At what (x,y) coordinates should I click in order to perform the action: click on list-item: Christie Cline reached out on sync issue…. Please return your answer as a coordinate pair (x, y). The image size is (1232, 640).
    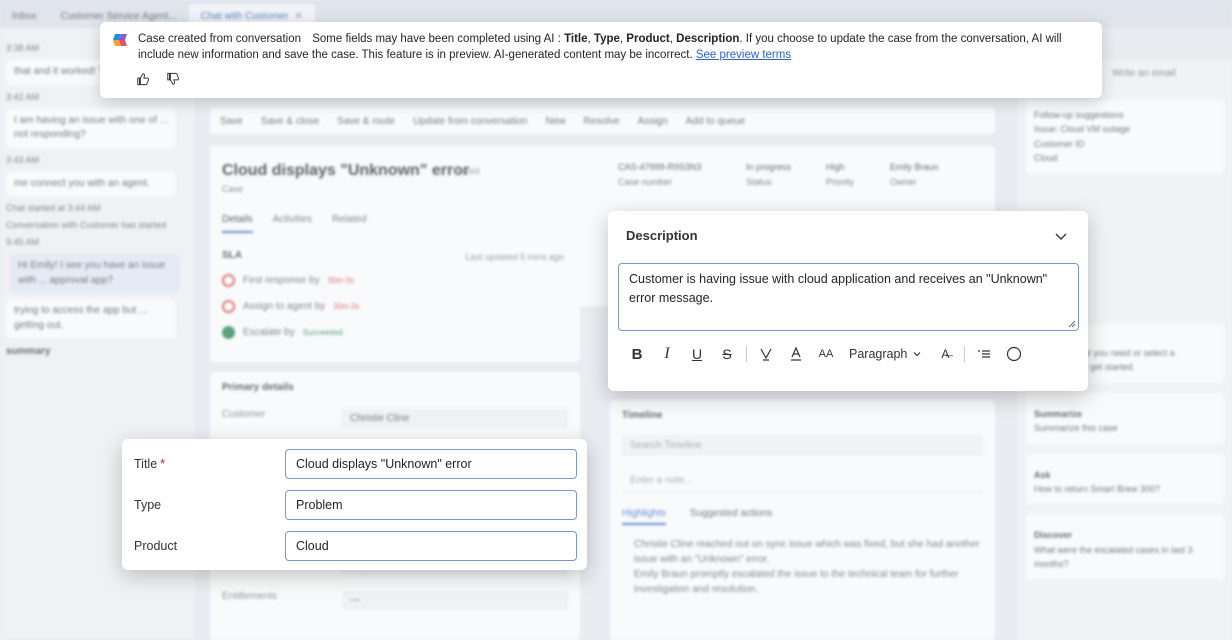
    Looking at the image, I should click on (807, 552).